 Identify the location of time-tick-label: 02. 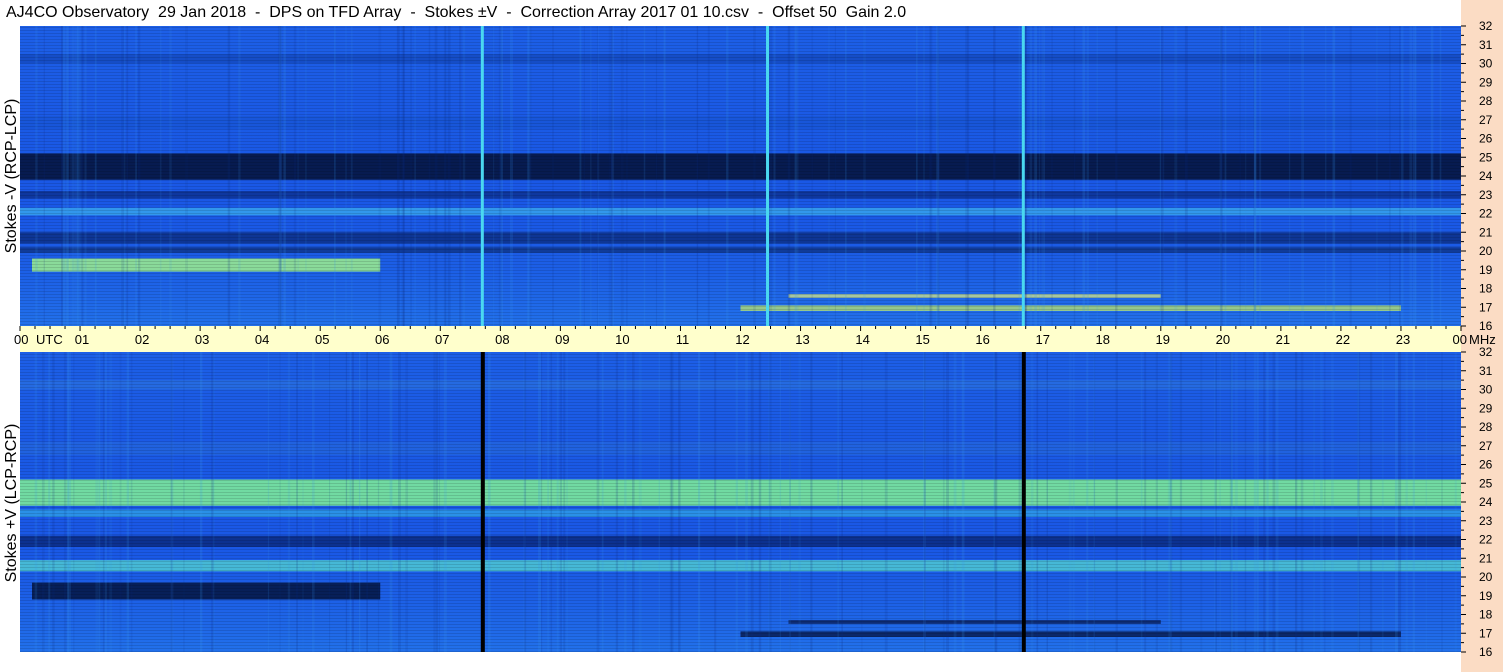
(142, 339).